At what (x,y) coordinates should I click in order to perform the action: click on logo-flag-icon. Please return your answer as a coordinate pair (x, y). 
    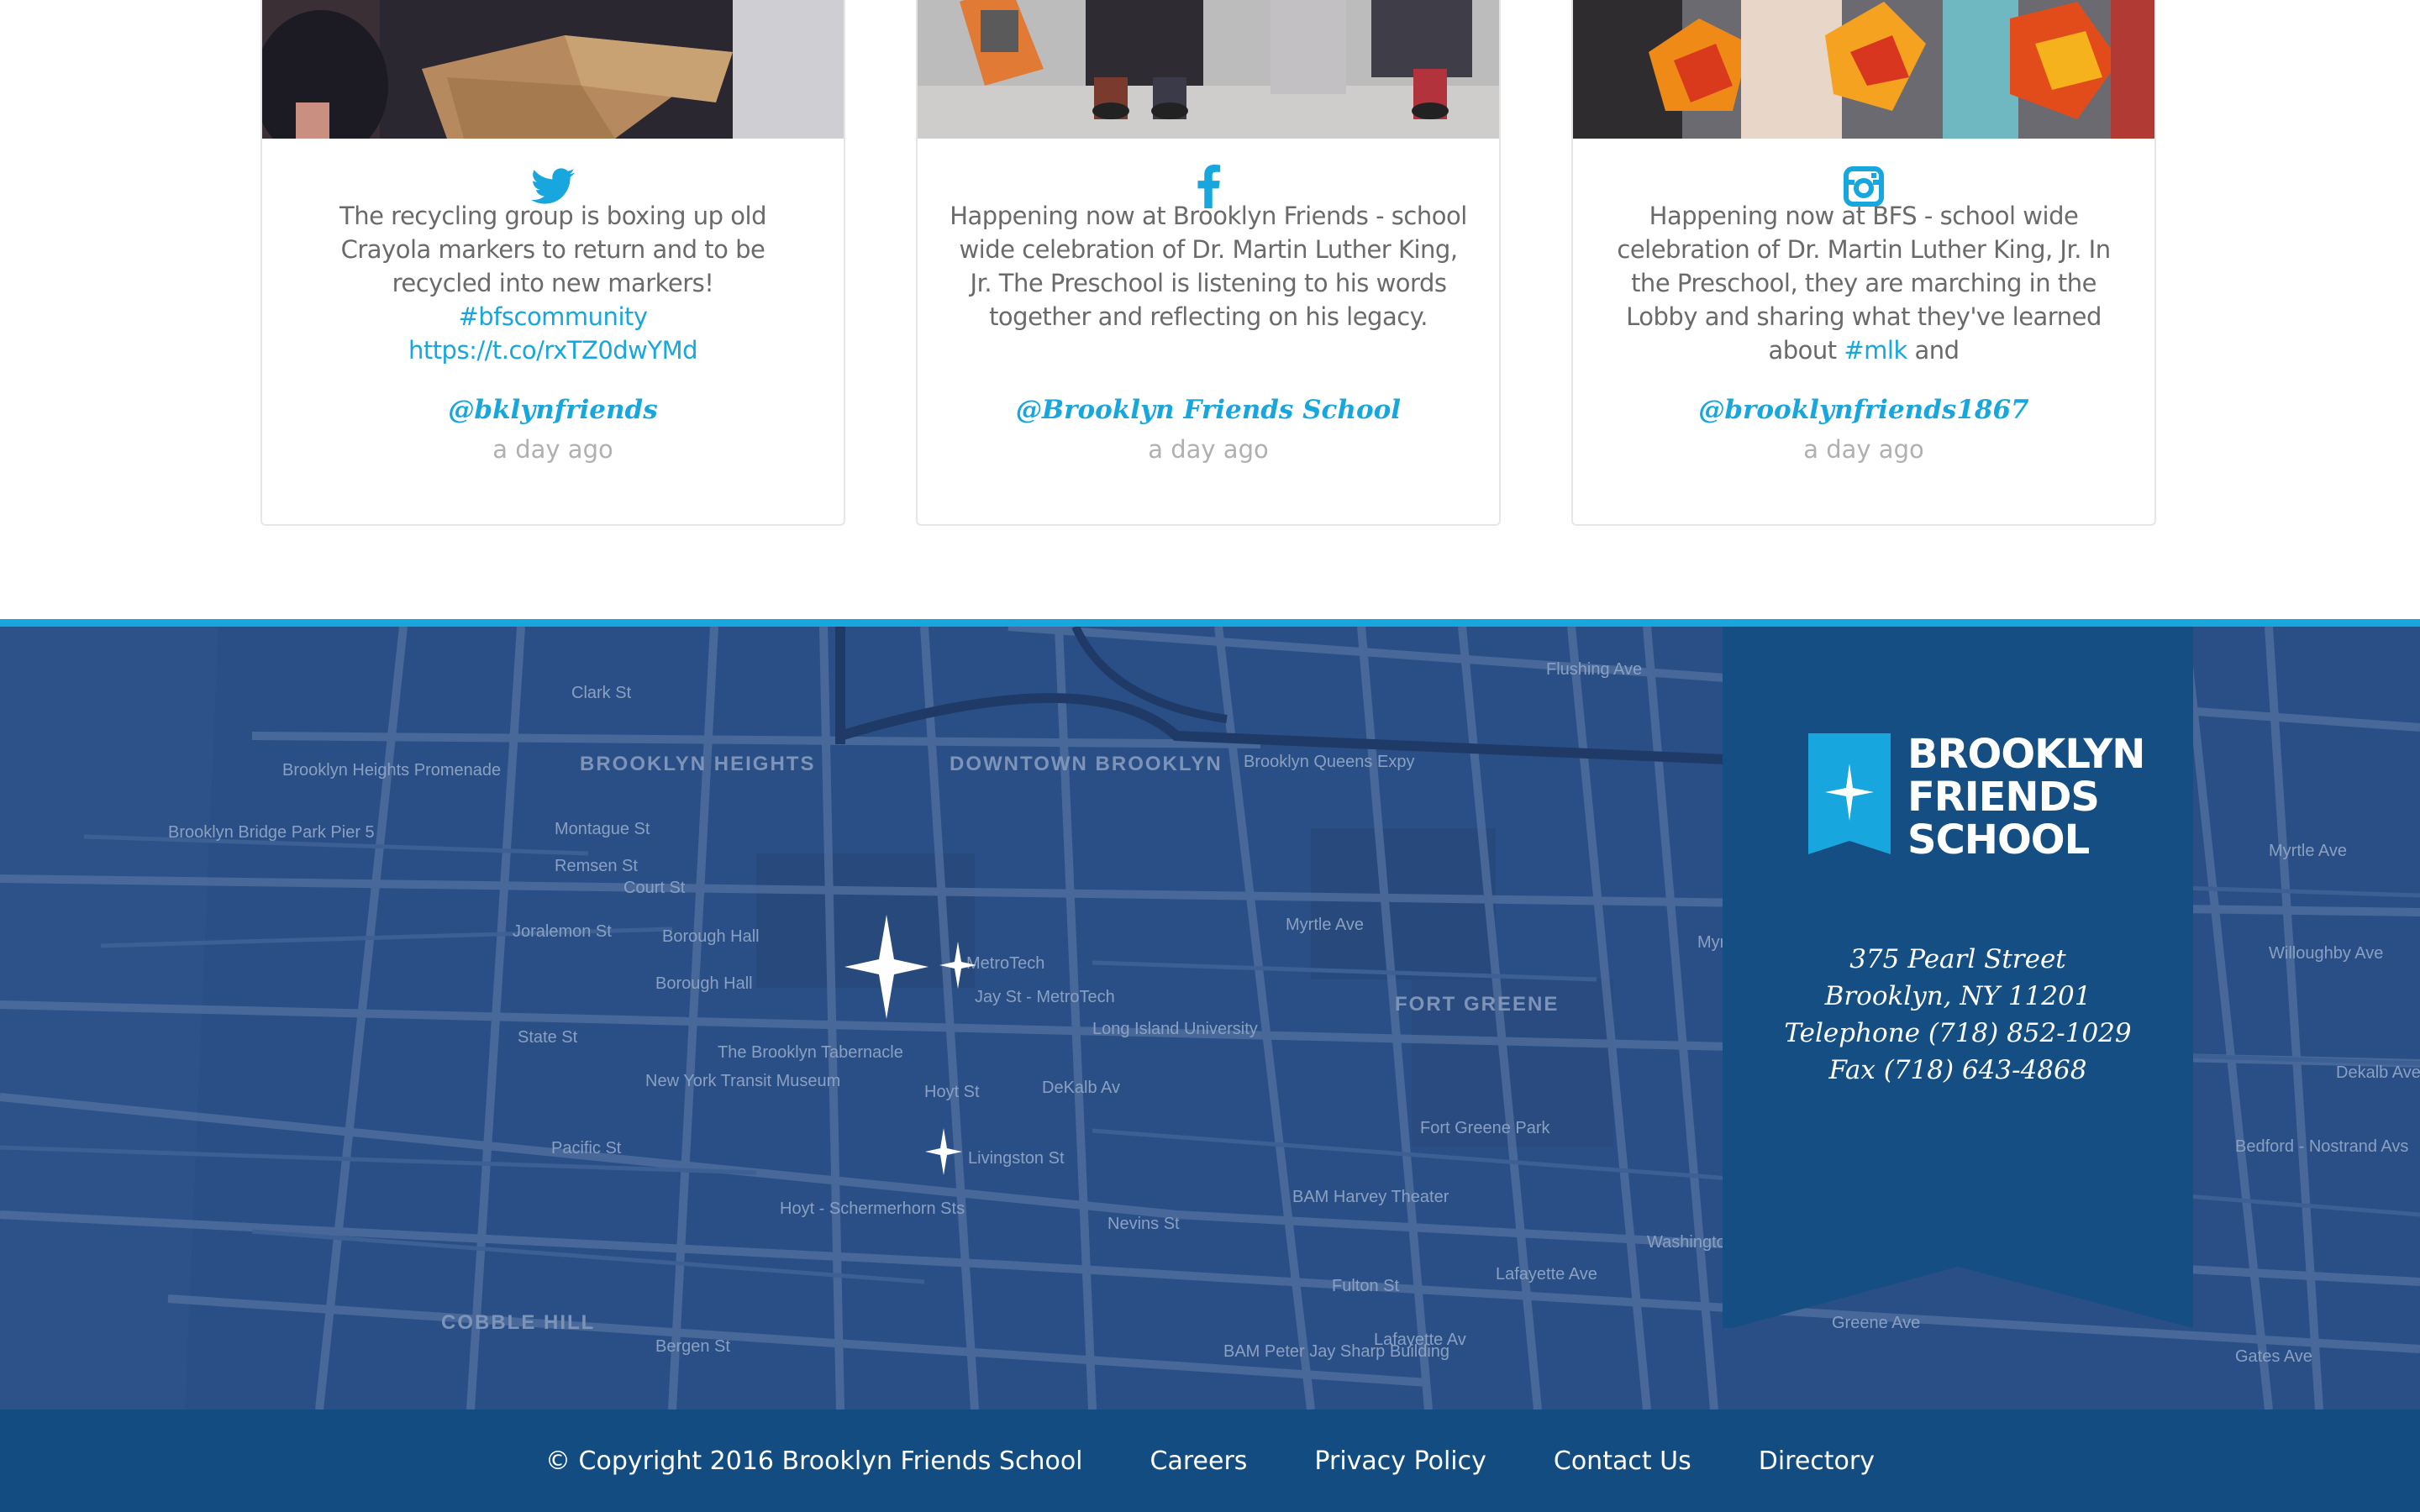
    Looking at the image, I should click on (1850, 793).